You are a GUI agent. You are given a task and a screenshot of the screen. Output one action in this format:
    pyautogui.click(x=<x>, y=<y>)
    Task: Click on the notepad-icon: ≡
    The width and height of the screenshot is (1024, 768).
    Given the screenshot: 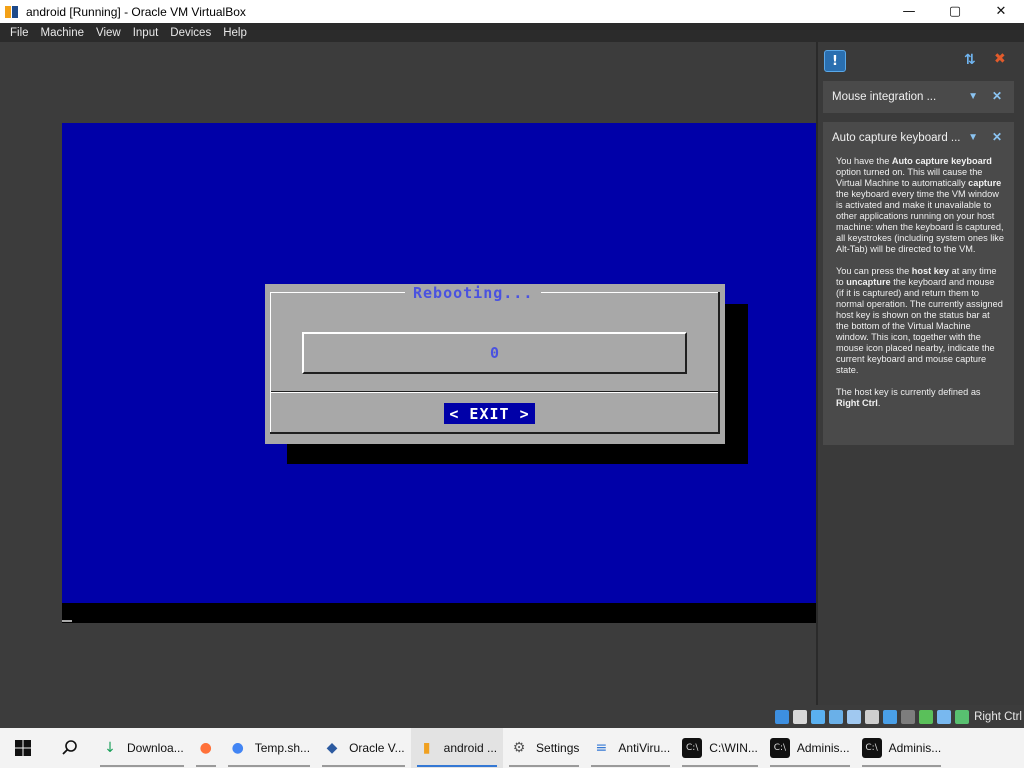 What is the action you would take?
    pyautogui.click(x=601, y=748)
    